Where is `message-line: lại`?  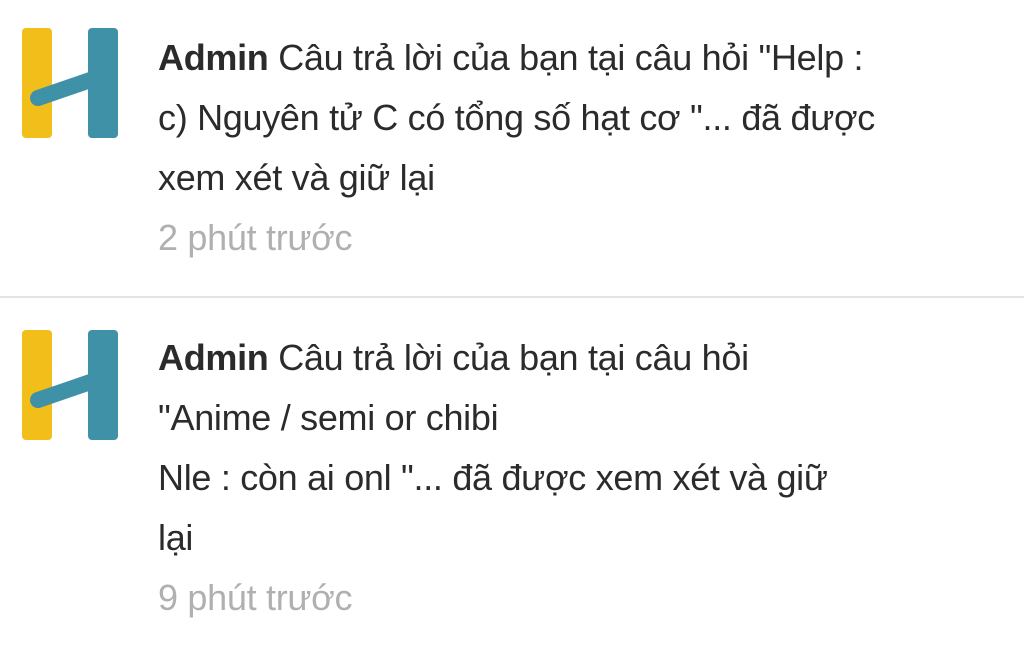 message-line: lại is located at coordinates (176, 537).